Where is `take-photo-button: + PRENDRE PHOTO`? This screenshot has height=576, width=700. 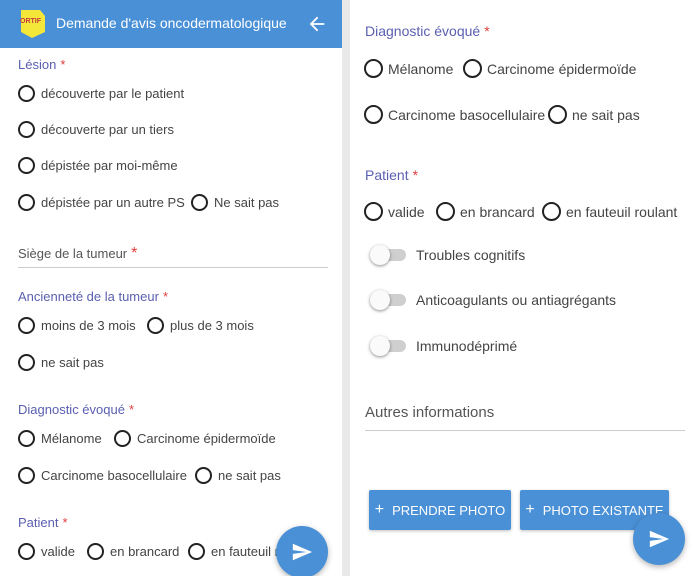
take-photo-button: + PRENDRE PHOTO is located at coordinates (440, 510).